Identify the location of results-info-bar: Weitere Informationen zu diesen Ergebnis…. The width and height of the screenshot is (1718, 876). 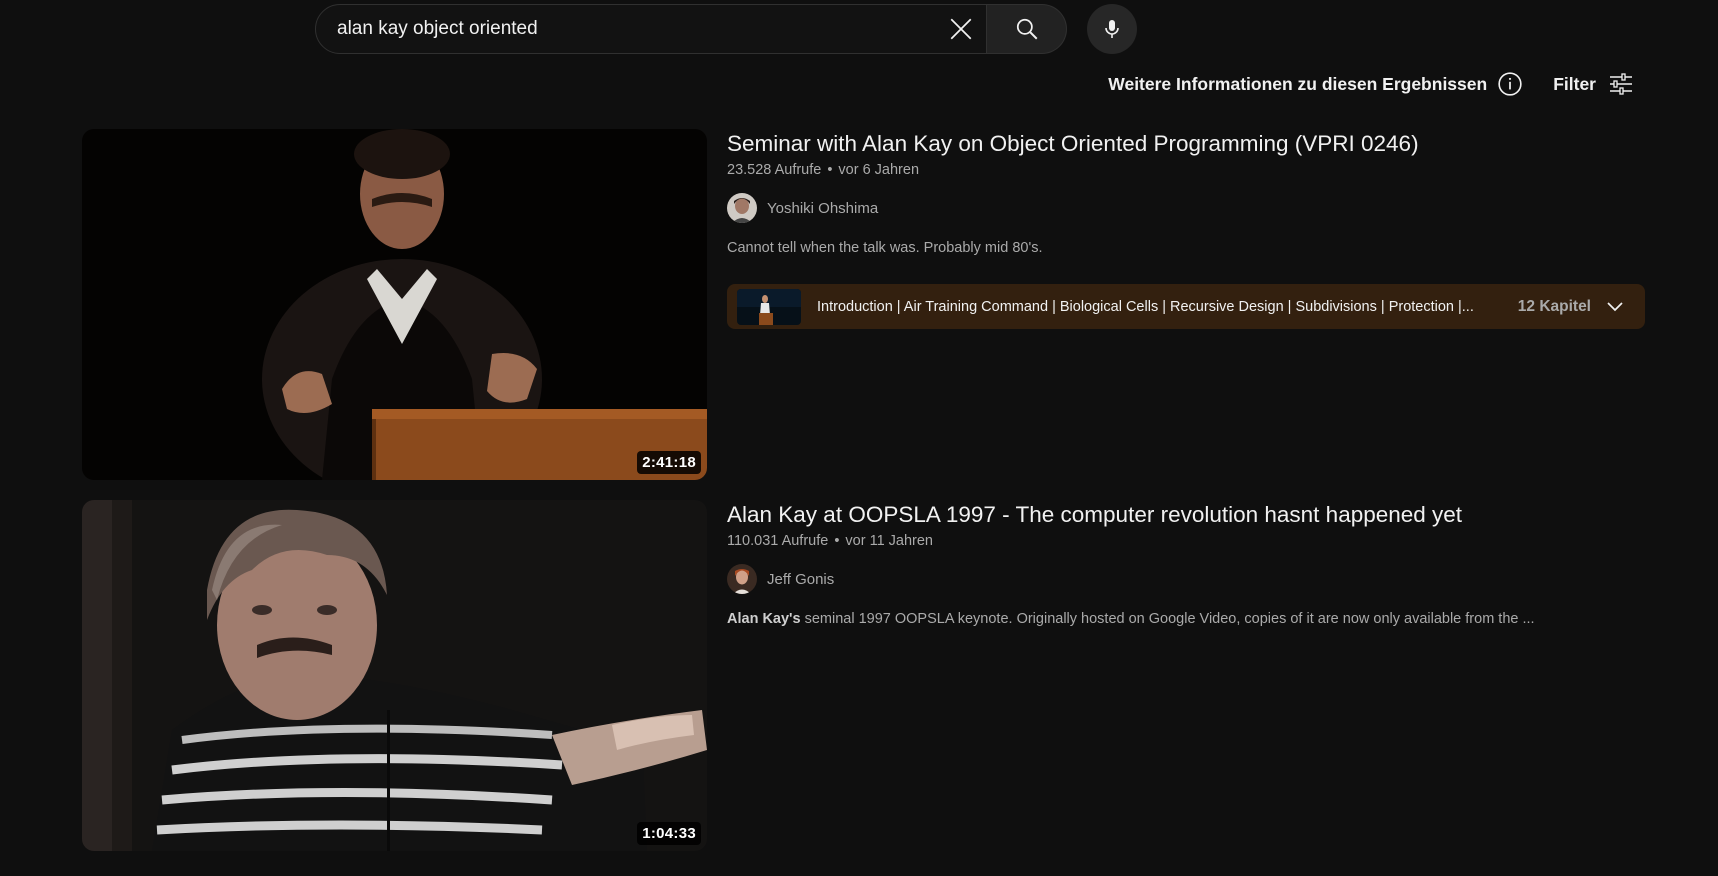
(1371, 84).